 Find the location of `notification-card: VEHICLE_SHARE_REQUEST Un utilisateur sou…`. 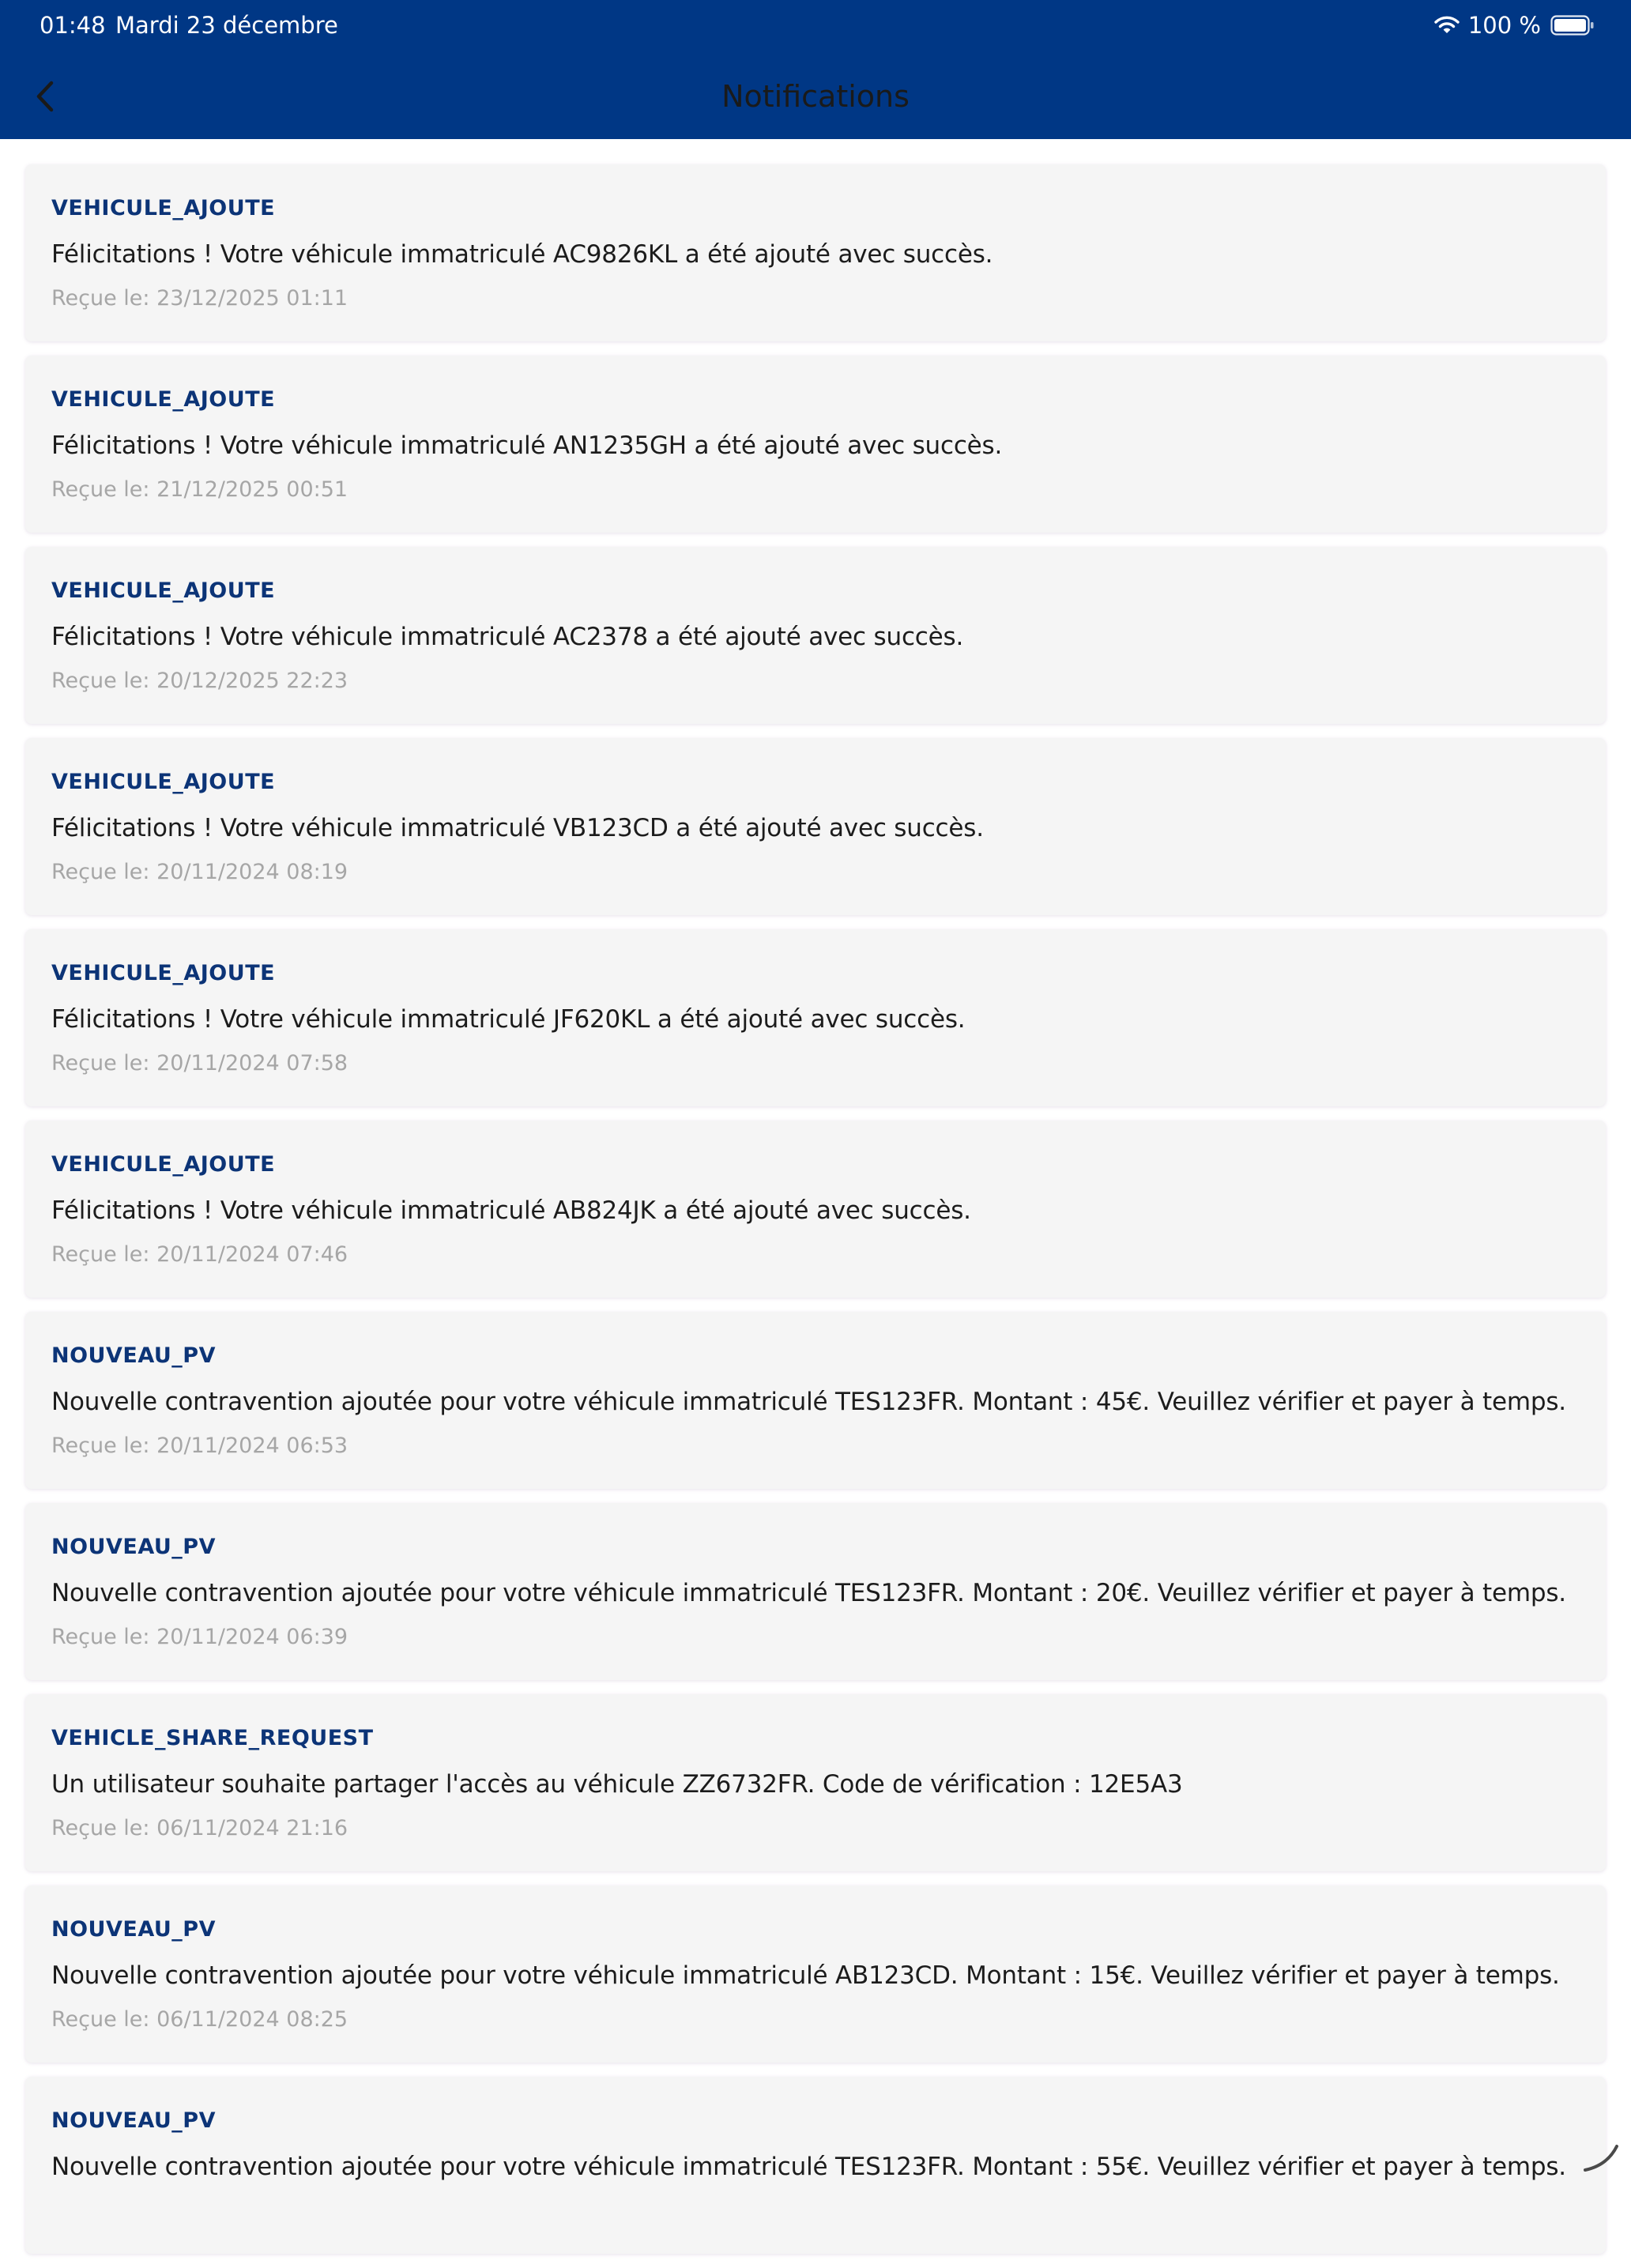

notification-card: VEHICLE_SHARE_REQUEST Un utilisateur sou… is located at coordinates (815, 1783).